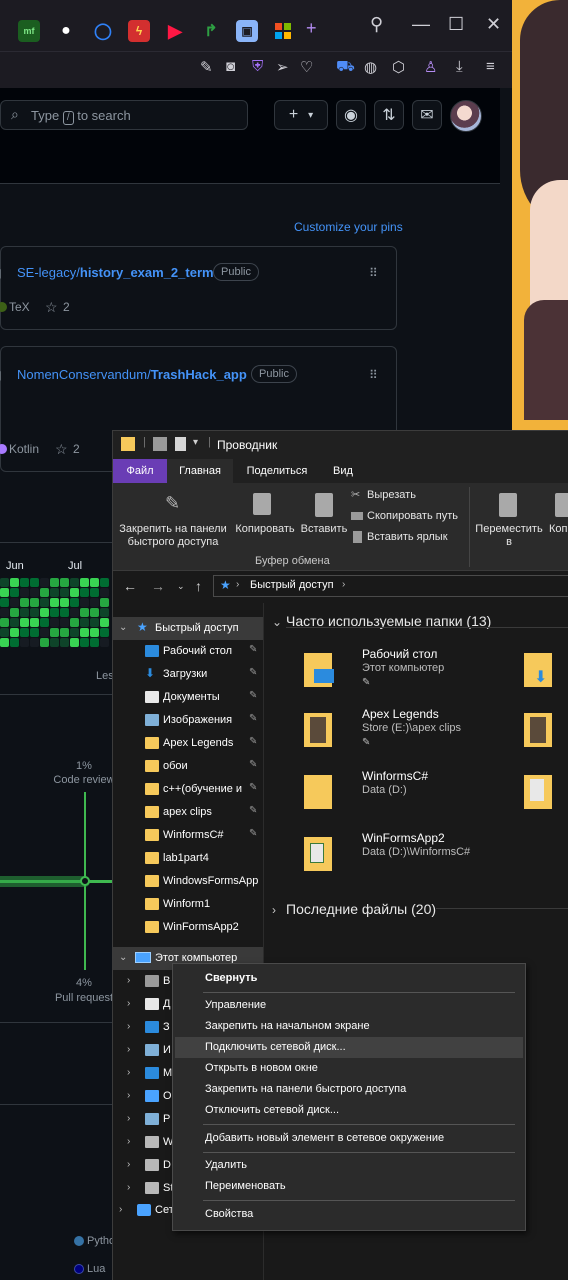 The height and width of the screenshot is (1280, 568). I want to click on nav-item: Документы ✎, so click(188, 697).